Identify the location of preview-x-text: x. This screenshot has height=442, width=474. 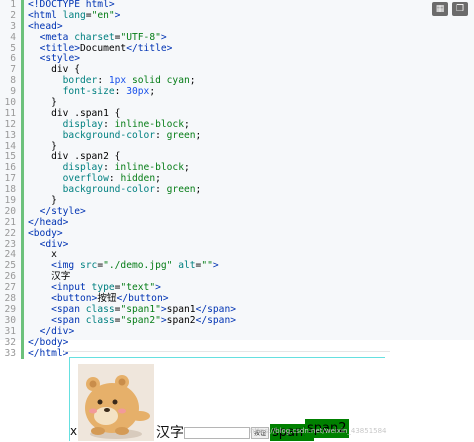
(74, 431).